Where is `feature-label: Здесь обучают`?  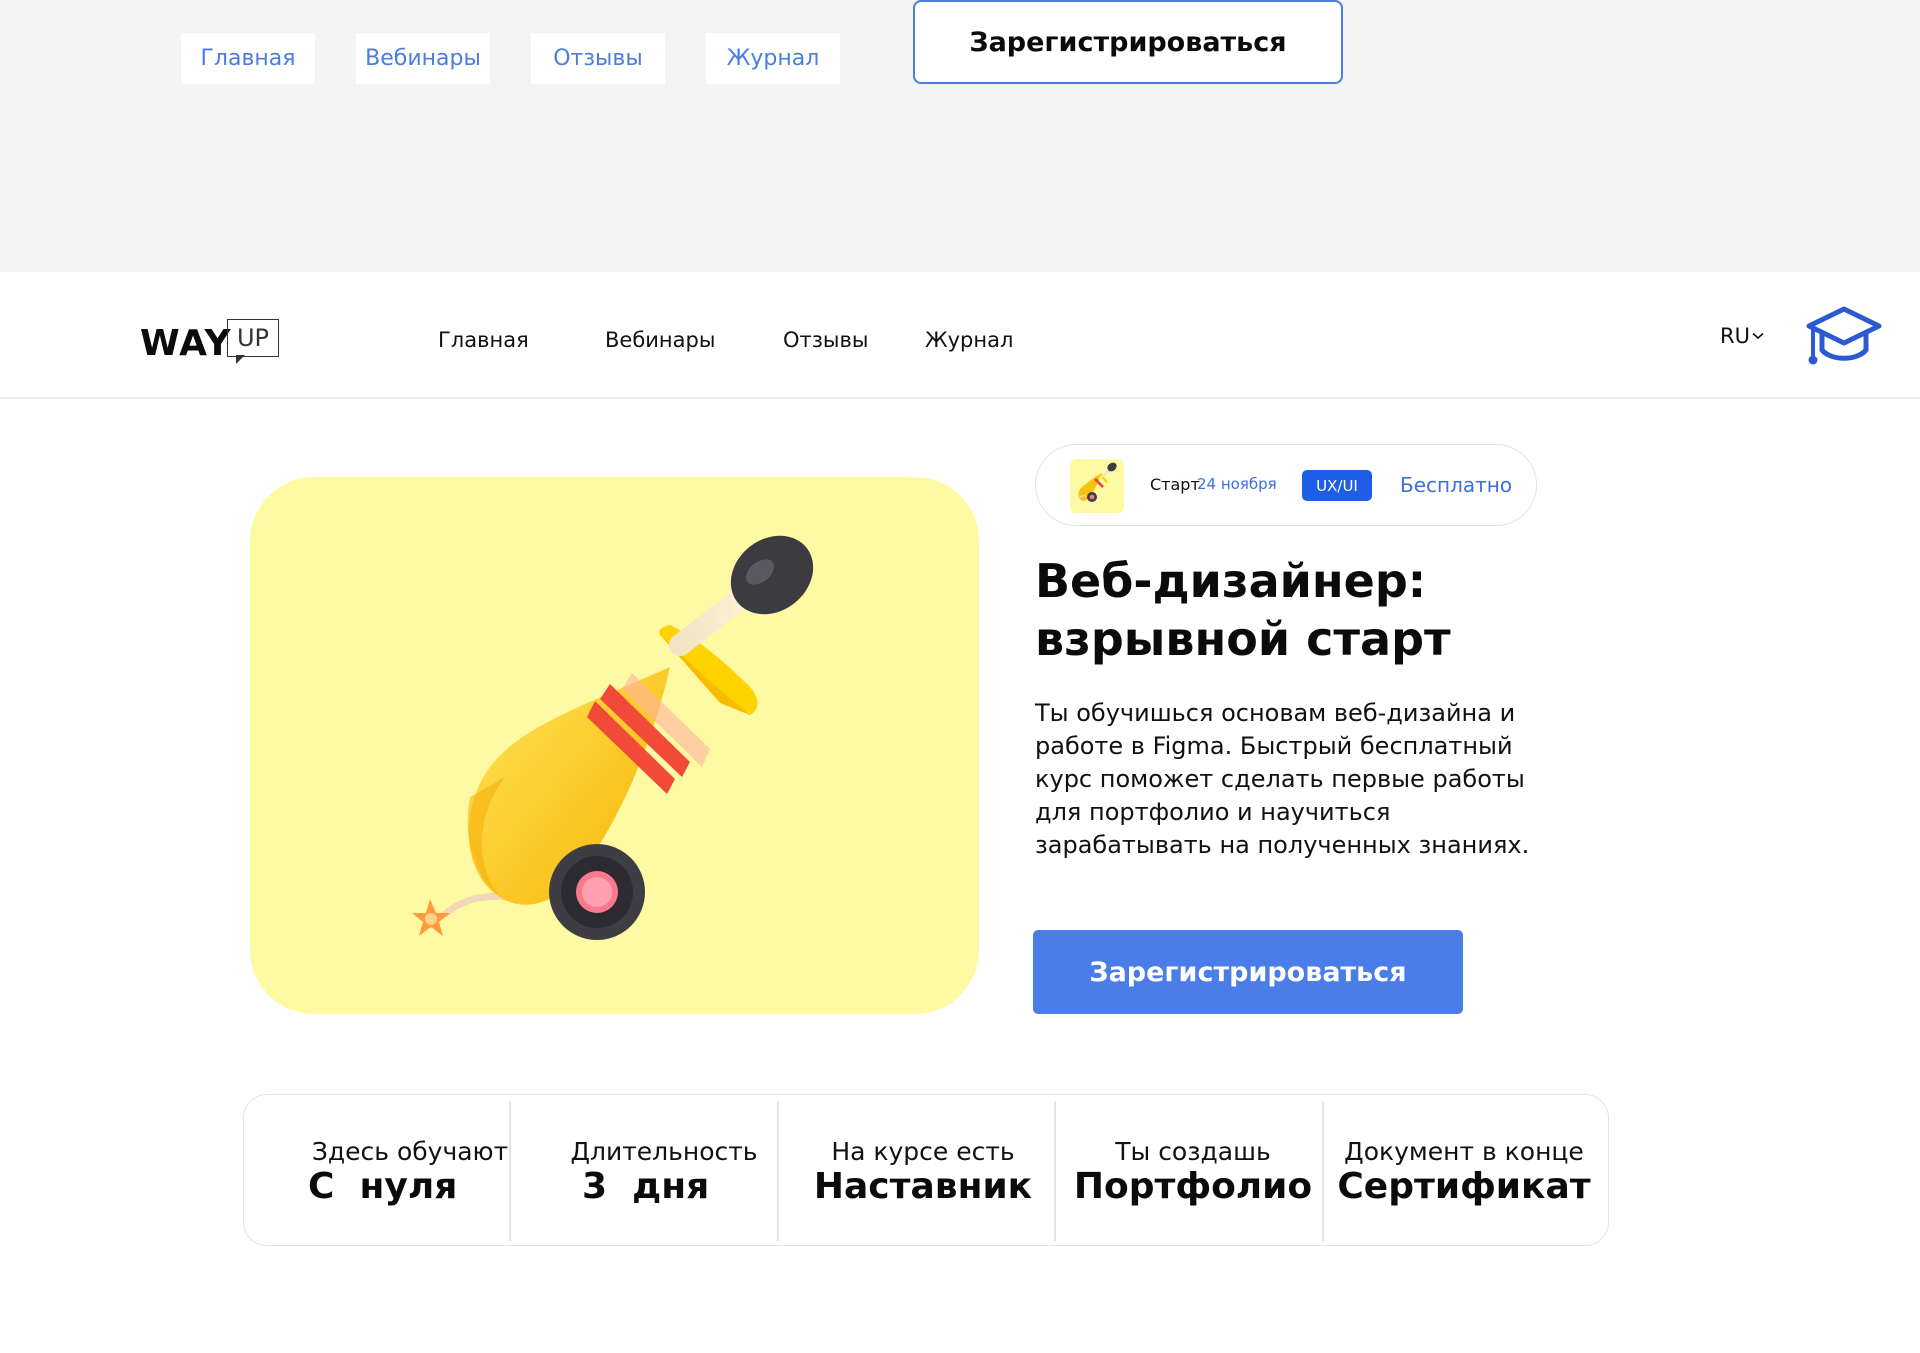 feature-label: Здесь обучают is located at coordinates (410, 1151).